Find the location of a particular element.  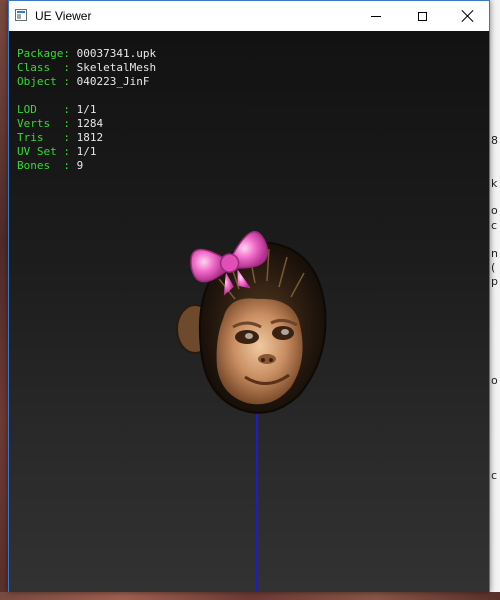

close-button is located at coordinates (468, 16).